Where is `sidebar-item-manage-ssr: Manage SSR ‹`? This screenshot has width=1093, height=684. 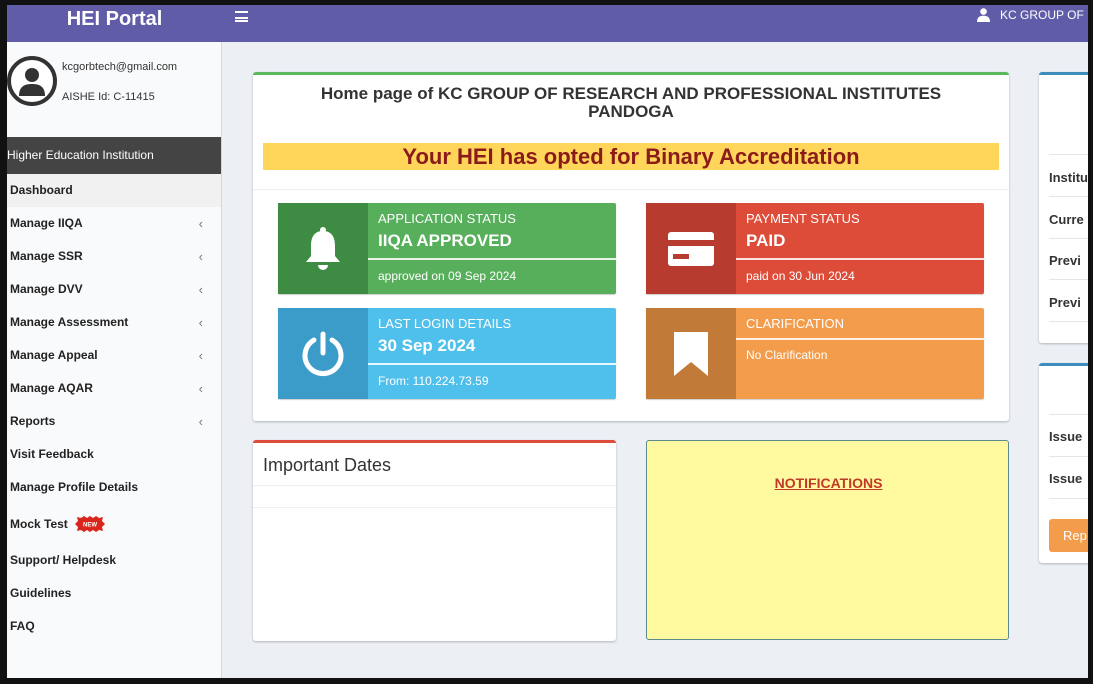
sidebar-item-manage-ssr: Manage SSR ‹ is located at coordinates (114, 256).